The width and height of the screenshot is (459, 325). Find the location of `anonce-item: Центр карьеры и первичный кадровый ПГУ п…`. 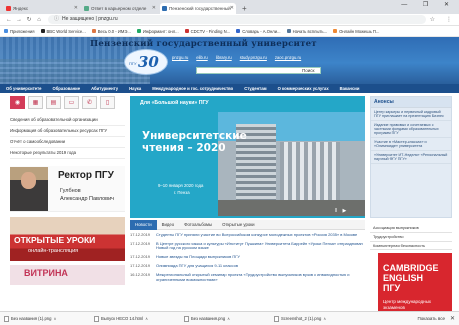

anonce-item: Центр карьеры и первичный кадровый ПГУ п… is located at coordinates (411, 114).